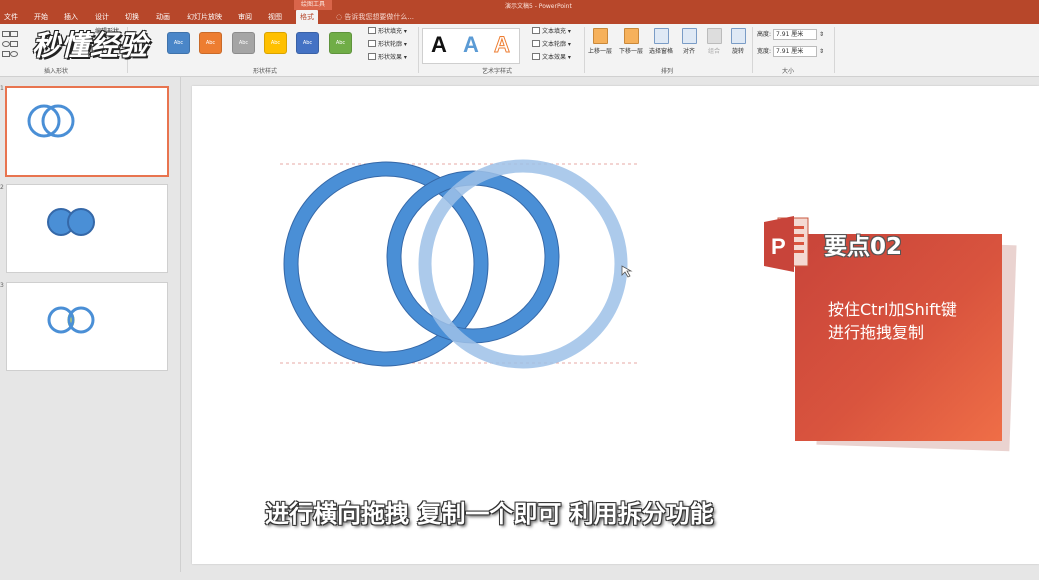 Image resolution: width=1039 pixels, height=580 pixels. I want to click on selection-pane-button: 选择窗格, so click(661, 41).